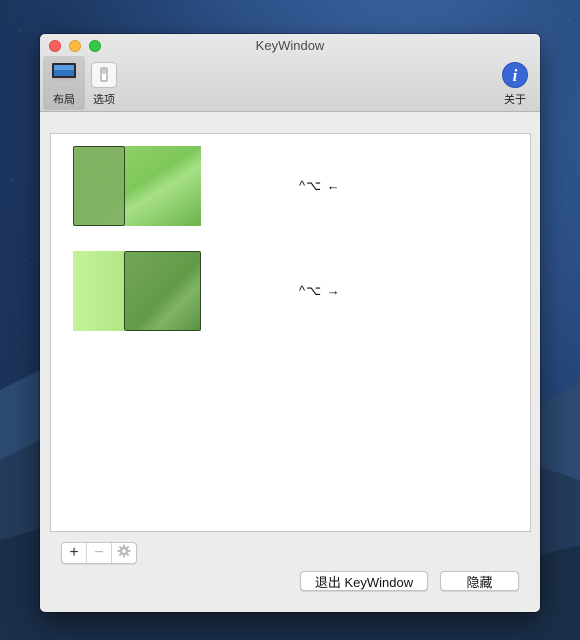 This screenshot has width=580, height=640. I want to click on toolbar-options-tab: 选项, so click(104, 83).